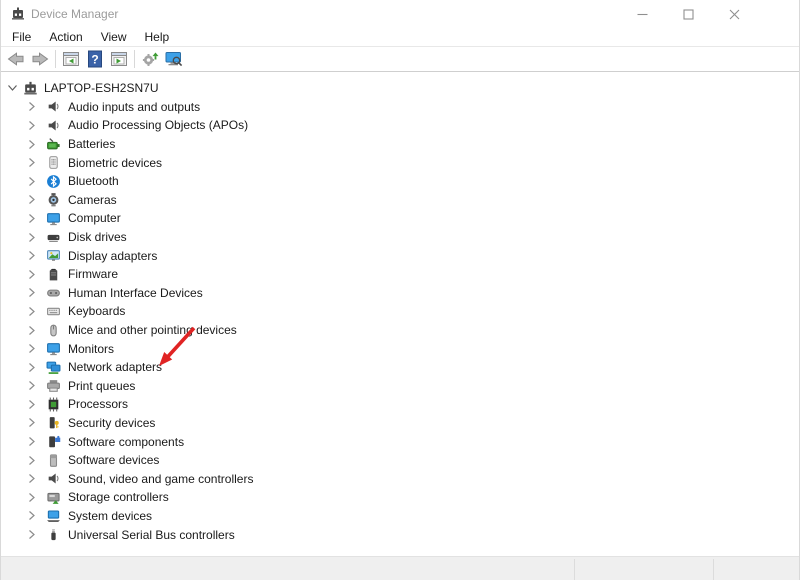 This screenshot has height=580, width=800. Describe the element at coordinates (157, 37) in the screenshot. I see `menu-help: Help` at that location.